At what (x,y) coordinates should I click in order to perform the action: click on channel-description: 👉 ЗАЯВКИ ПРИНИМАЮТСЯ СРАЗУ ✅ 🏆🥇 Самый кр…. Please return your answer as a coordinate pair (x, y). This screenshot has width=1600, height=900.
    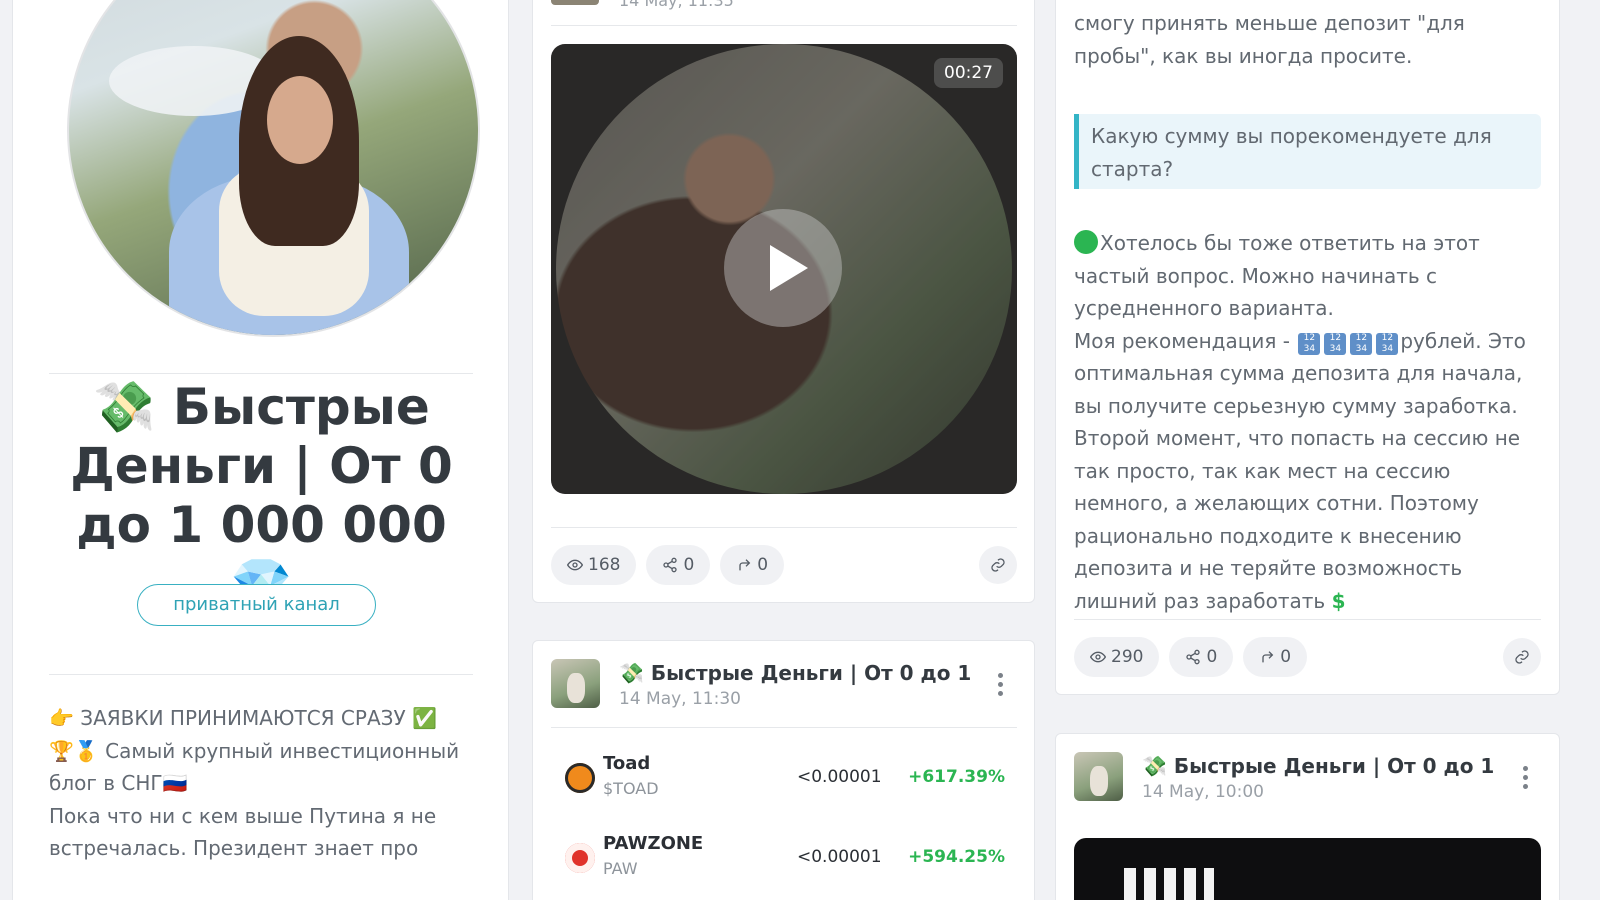
    Looking at the image, I should click on (269, 783).